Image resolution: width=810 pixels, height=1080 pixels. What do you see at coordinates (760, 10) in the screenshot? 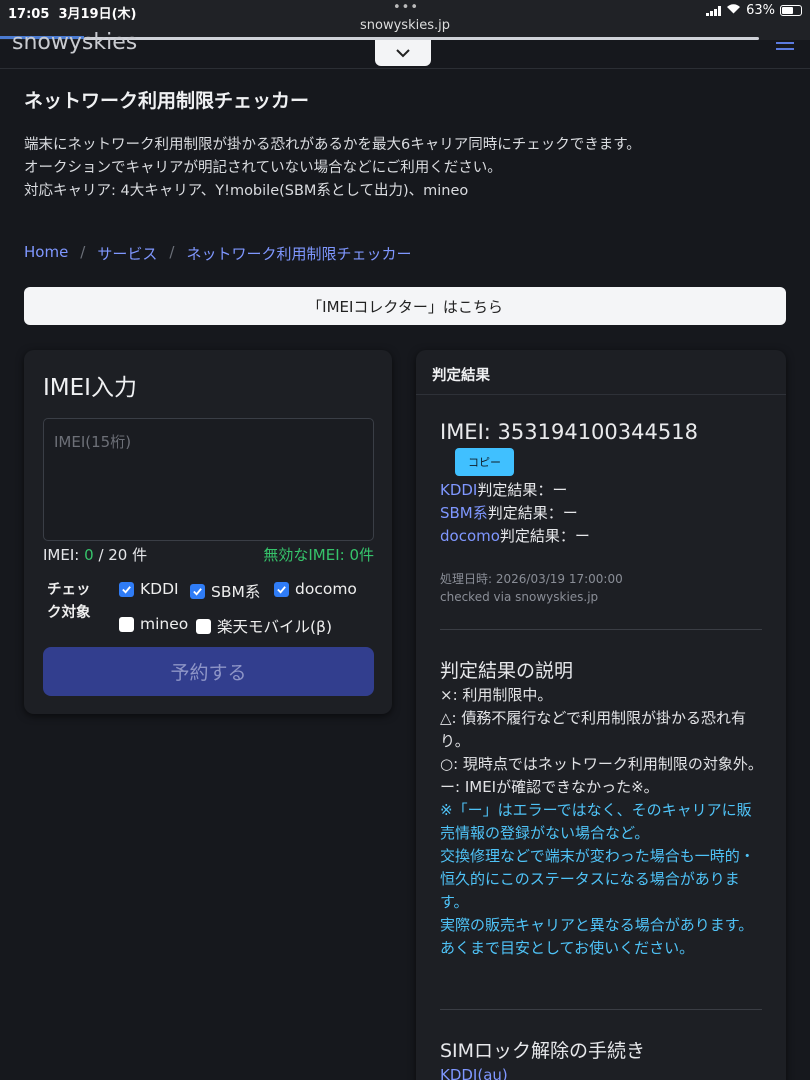
I see `battery-percent: 63%` at bounding box center [760, 10].